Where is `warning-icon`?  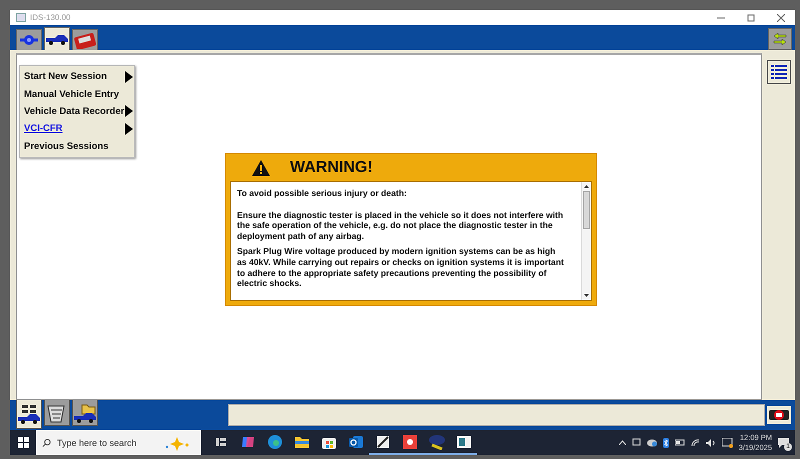 warning-icon is located at coordinates (261, 168).